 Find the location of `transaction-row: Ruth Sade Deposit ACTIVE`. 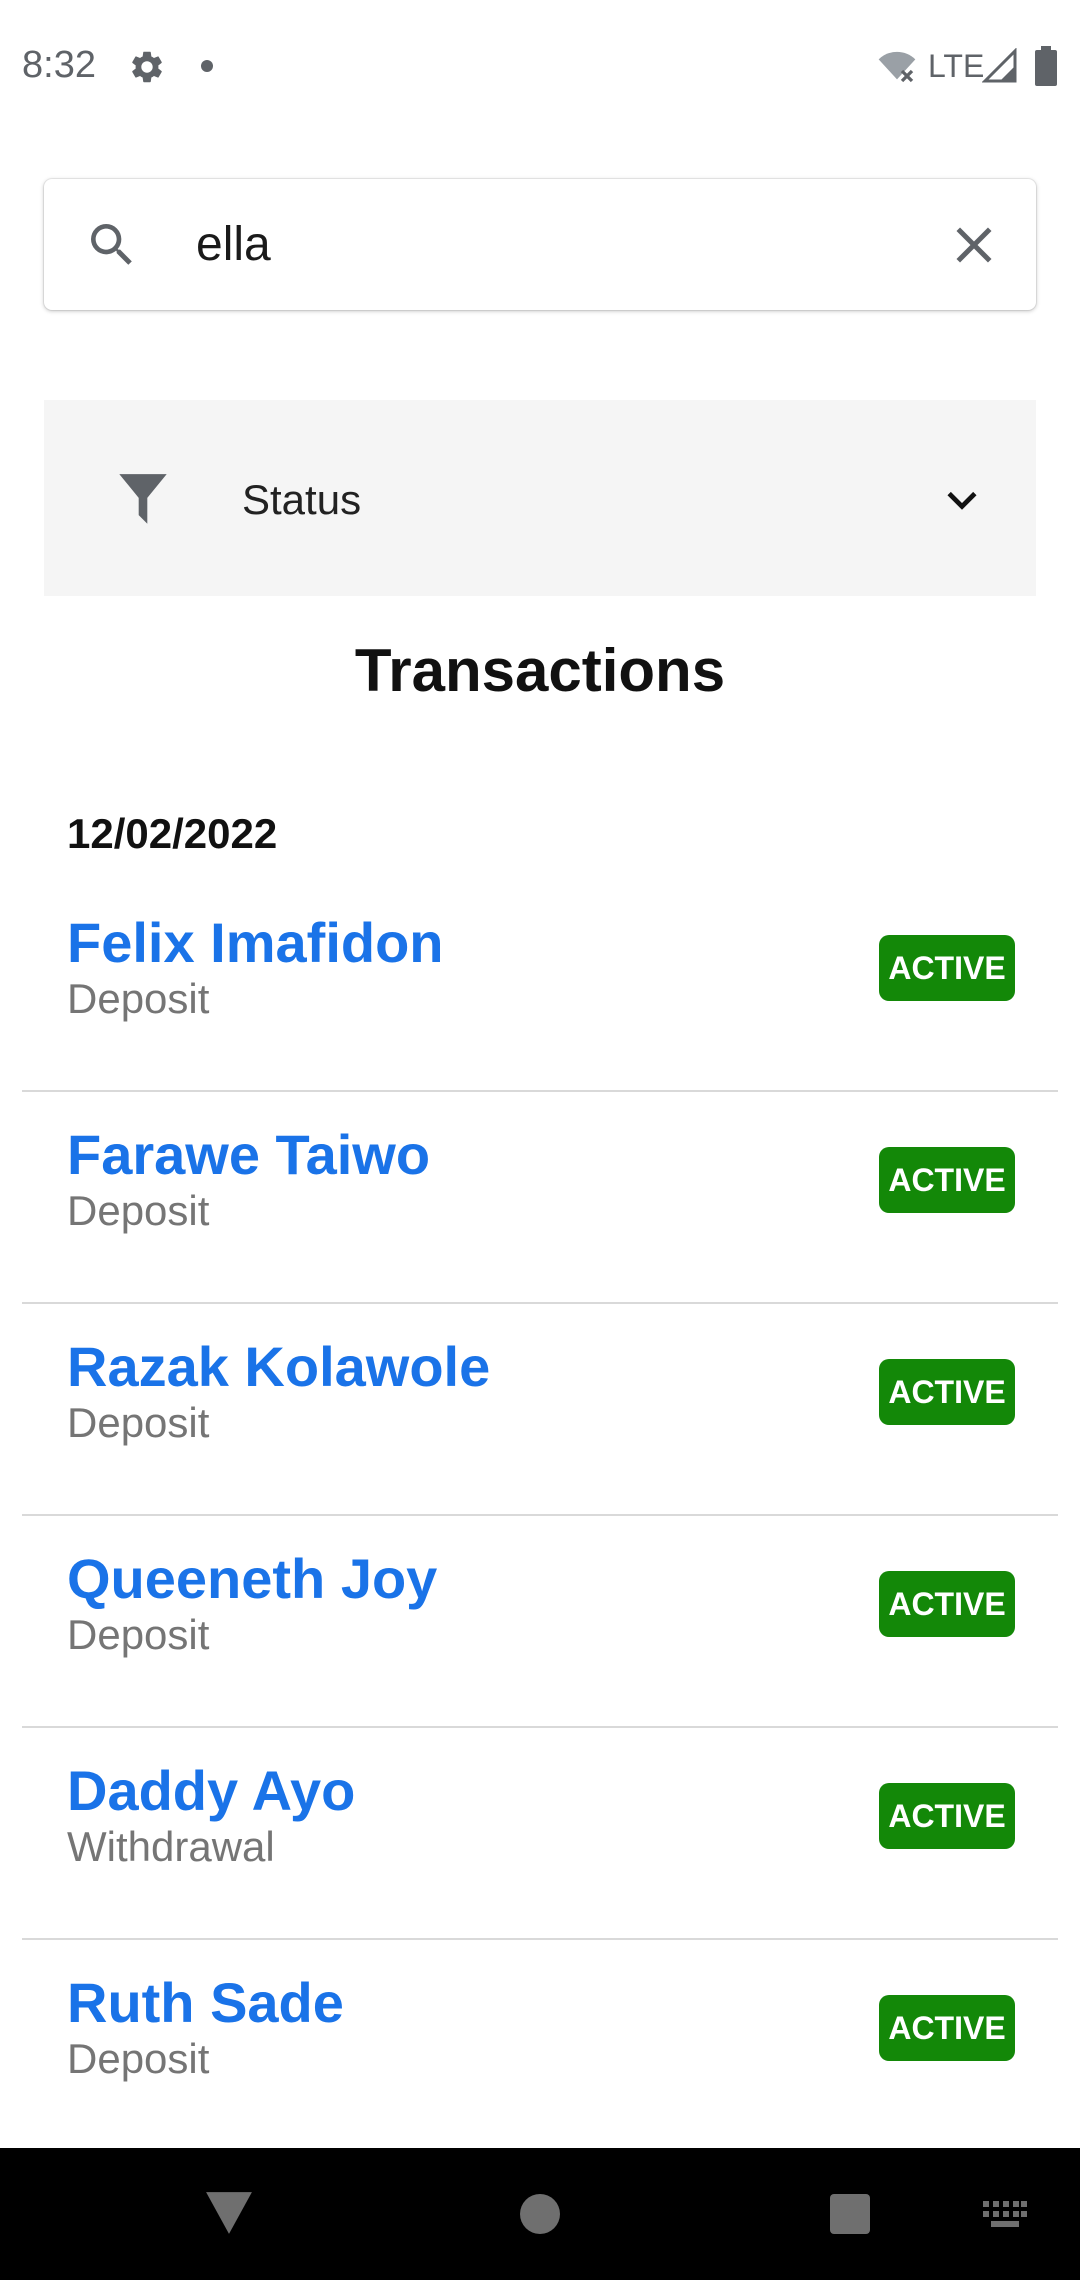

transaction-row: Ruth Sade Deposit ACTIVE is located at coordinates (540, 2045).